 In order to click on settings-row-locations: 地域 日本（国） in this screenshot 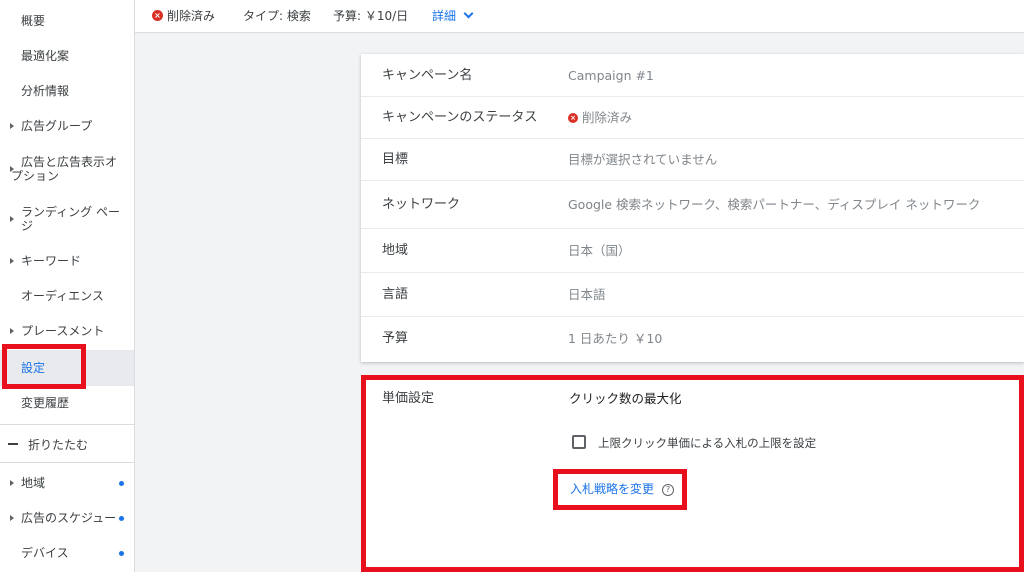, I will do `click(692, 251)`.